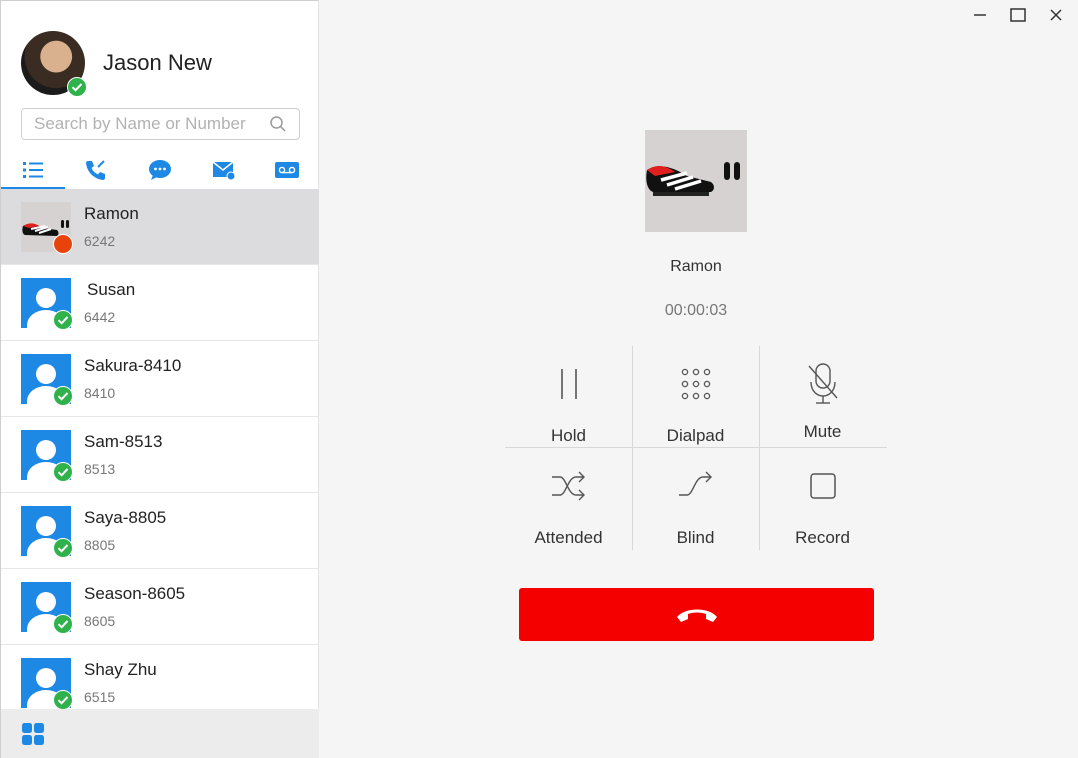 The height and width of the screenshot is (758, 1078). What do you see at coordinates (100, 317) in the screenshot?
I see `contact-extension: 6442` at bounding box center [100, 317].